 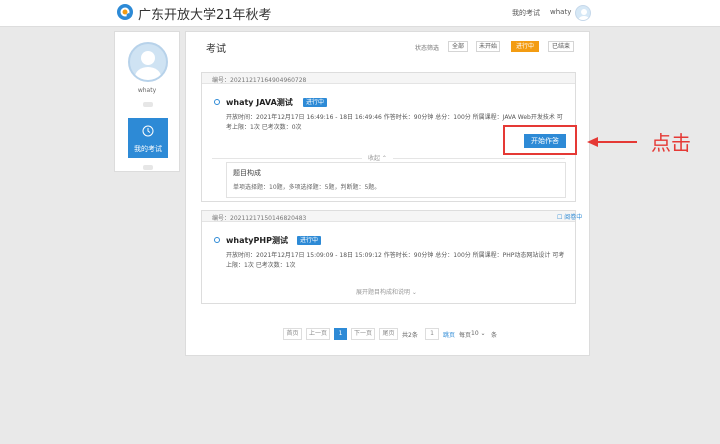 I want to click on site-title: 广东开放大学21年秋考, so click(x=205, y=15).